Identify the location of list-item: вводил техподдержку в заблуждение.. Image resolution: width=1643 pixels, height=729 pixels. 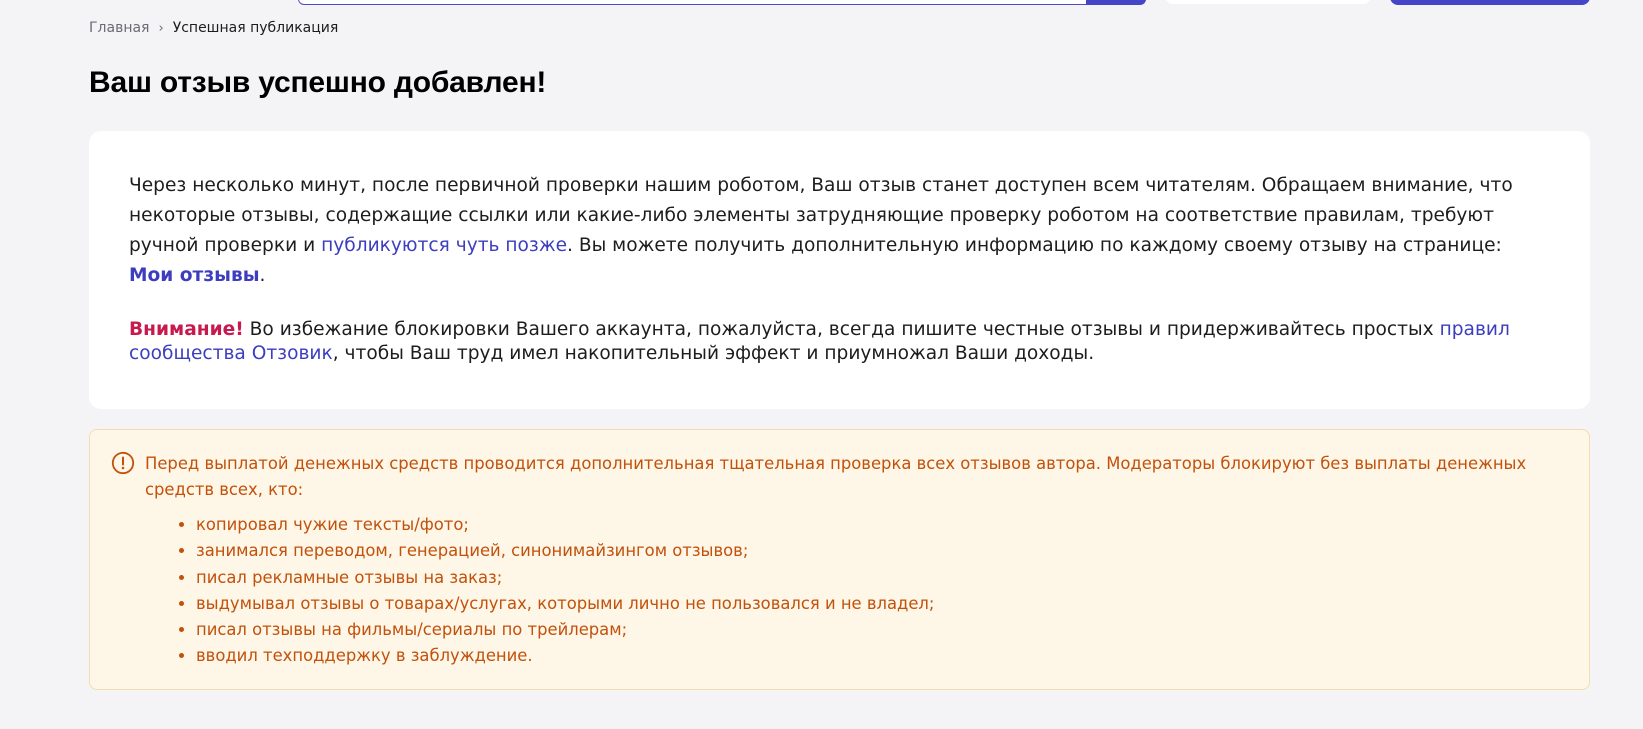
(872, 656).